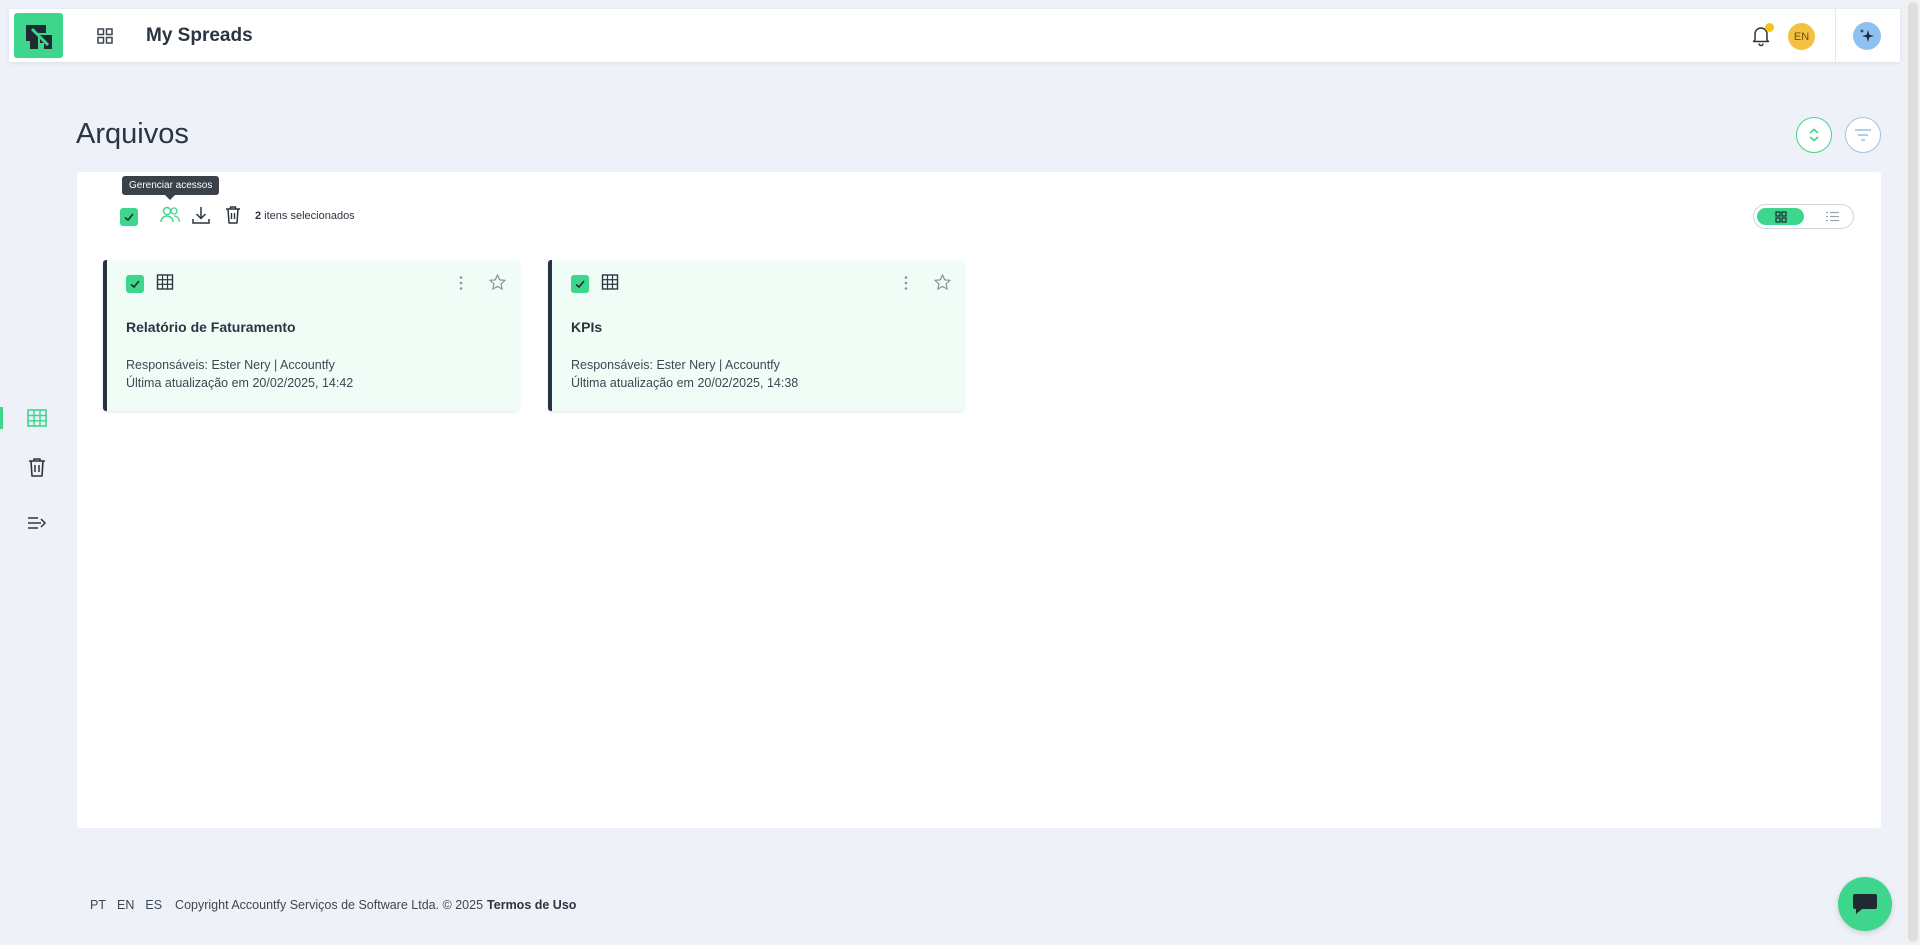  What do you see at coordinates (37, 418) in the screenshot?
I see `spreadsheet-nav-icon` at bounding box center [37, 418].